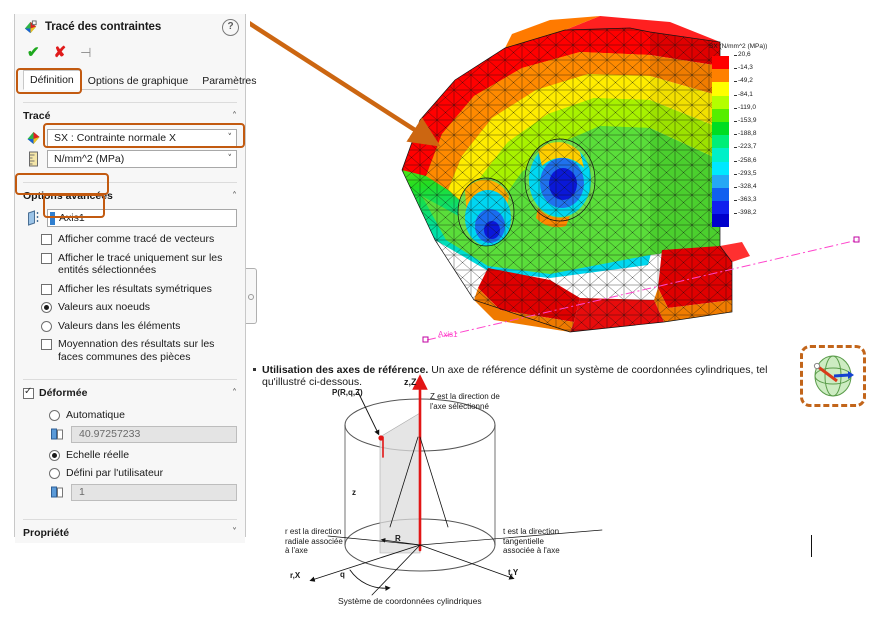 The image size is (891, 617). I want to click on user-scale-row: 1, so click(143, 492).